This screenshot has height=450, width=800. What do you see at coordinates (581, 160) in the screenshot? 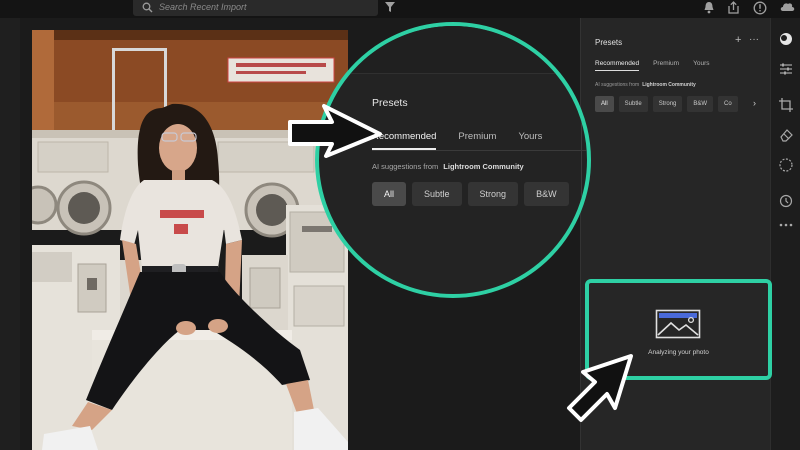
I see `zoom-divider` at bounding box center [581, 160].